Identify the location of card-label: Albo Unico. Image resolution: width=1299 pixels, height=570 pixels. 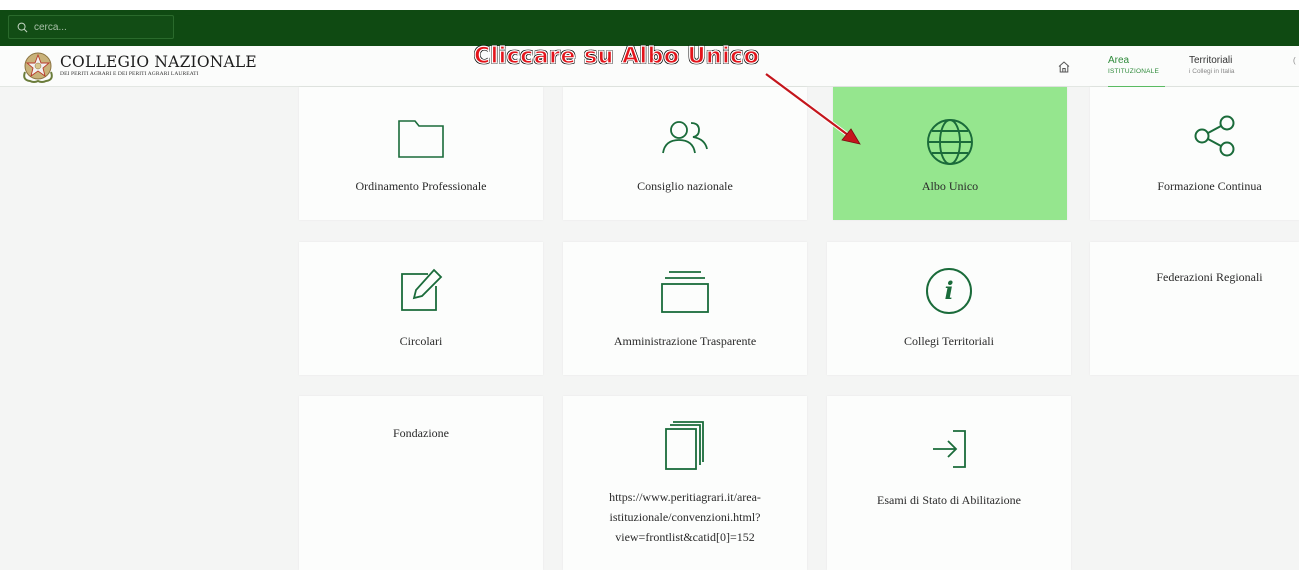
(950, 186).